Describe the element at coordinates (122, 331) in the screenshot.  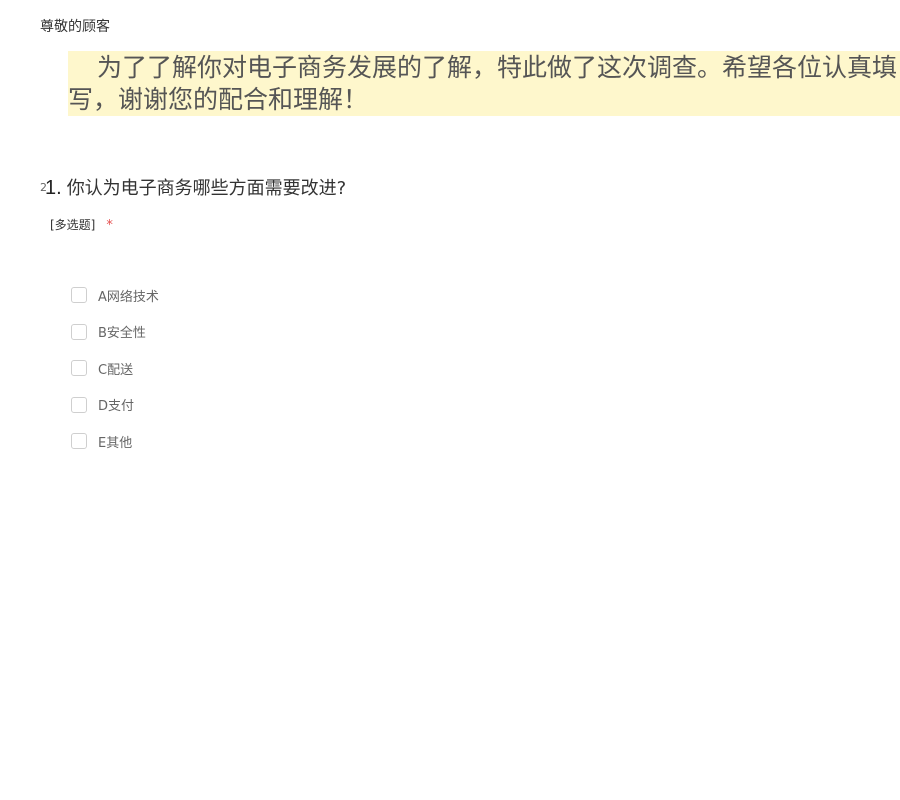
I see `option-label: B安全性` at that location.